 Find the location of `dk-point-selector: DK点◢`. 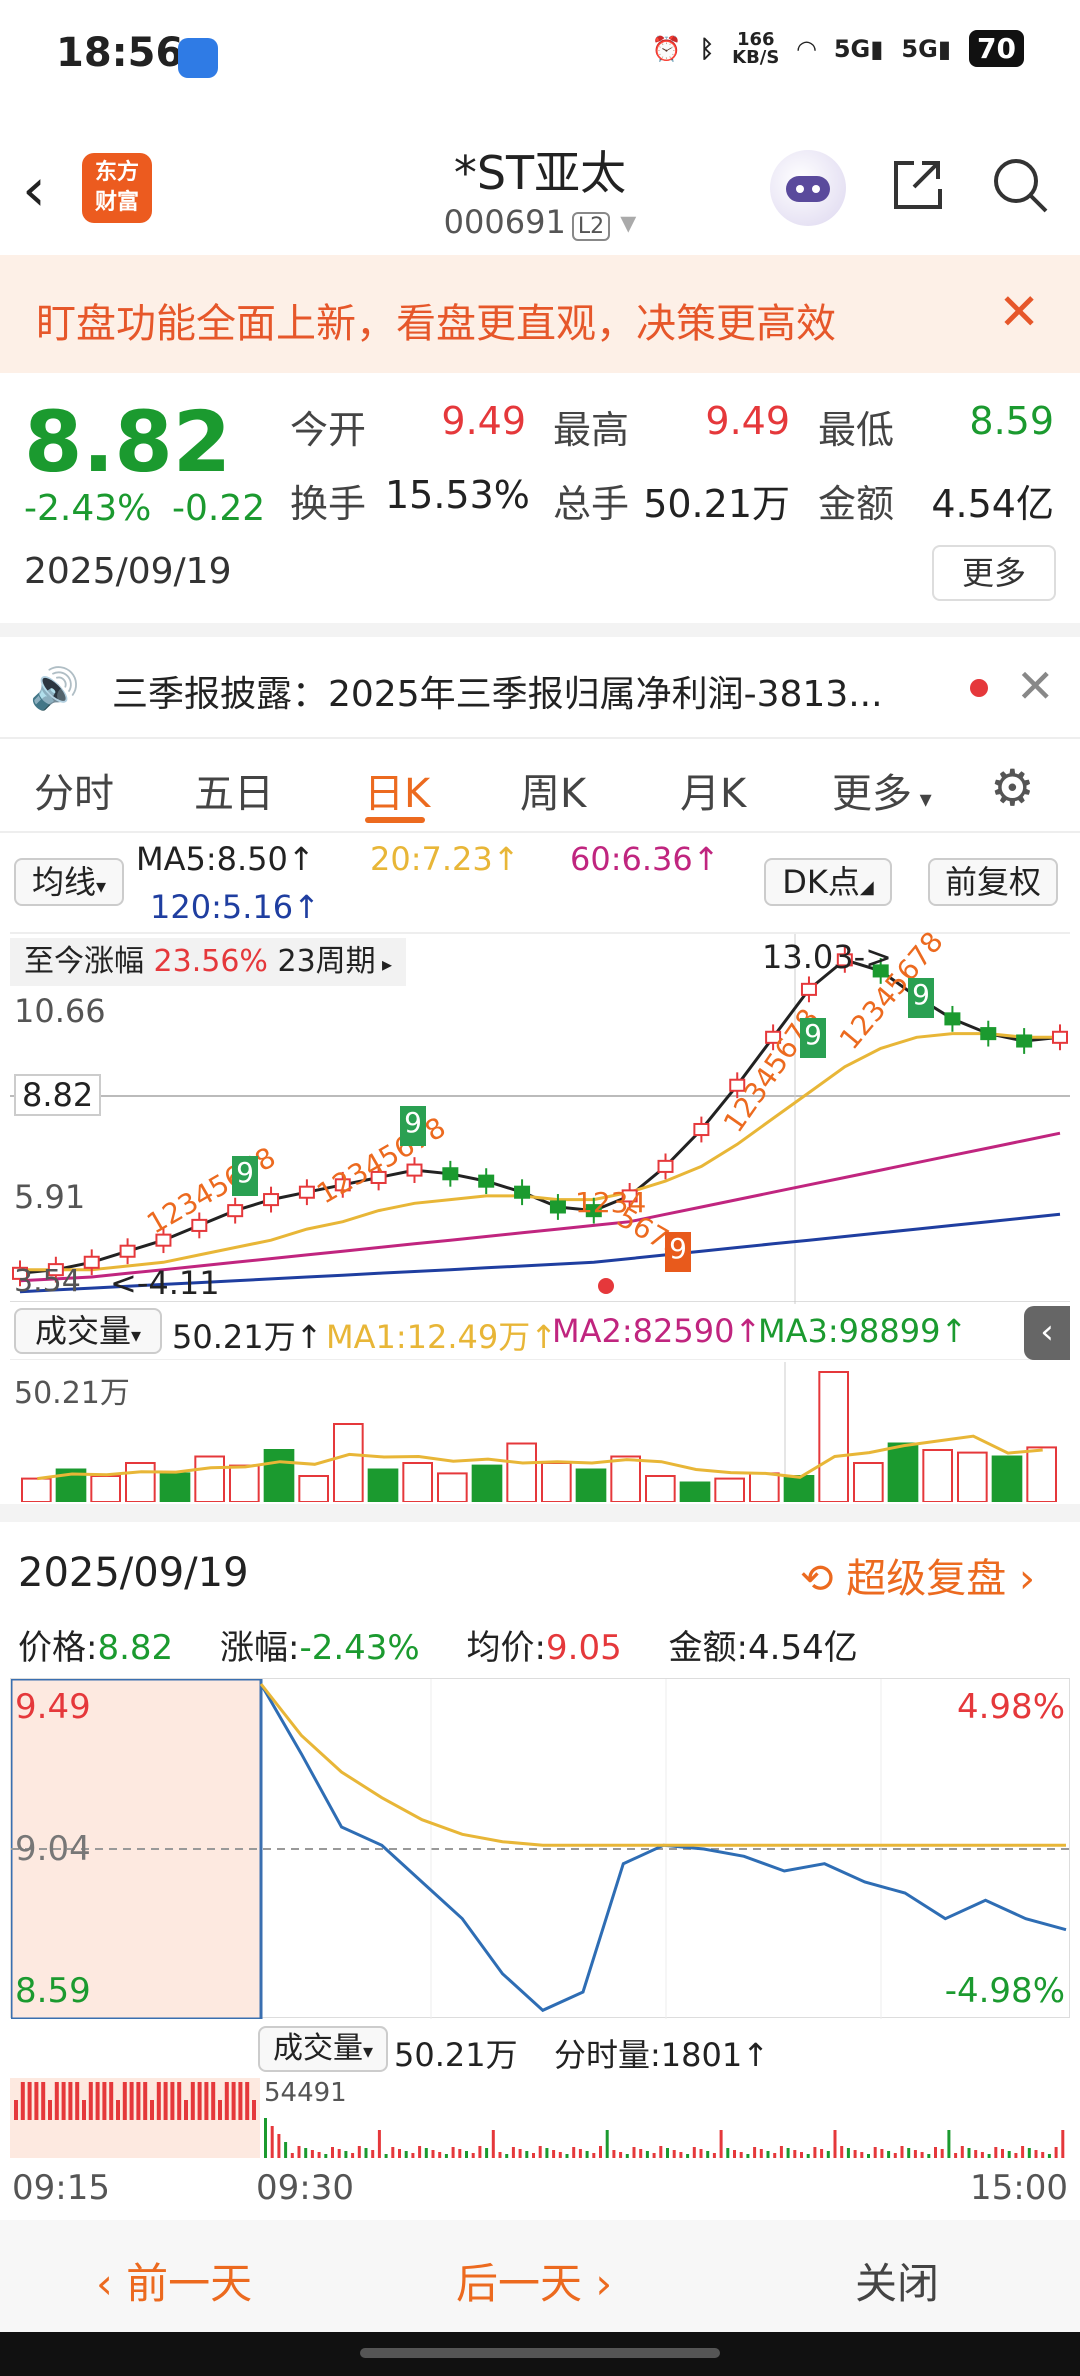

dk-point-selector: DK点◢ is located at coordinates (828, 882).